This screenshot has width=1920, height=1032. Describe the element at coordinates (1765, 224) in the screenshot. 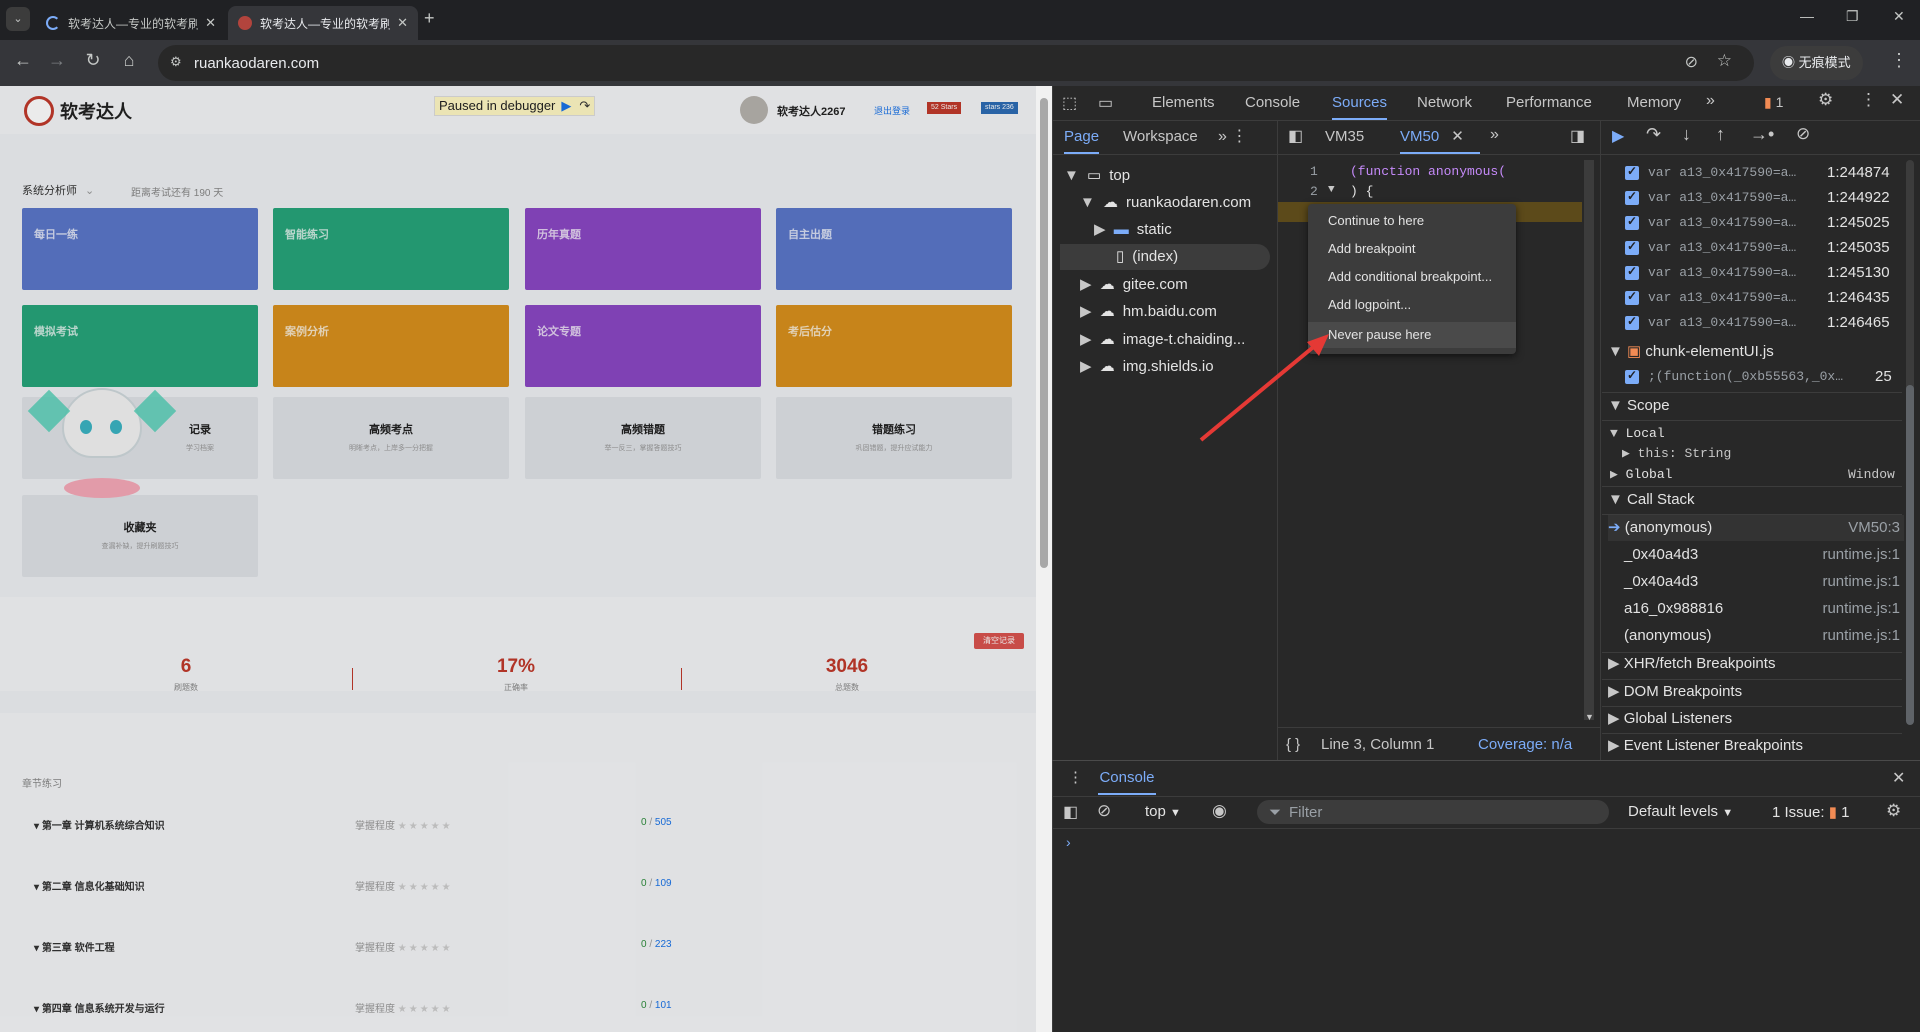

I see `breakpoint-row: var a13_0x417590=a… 1:245025` at that location.